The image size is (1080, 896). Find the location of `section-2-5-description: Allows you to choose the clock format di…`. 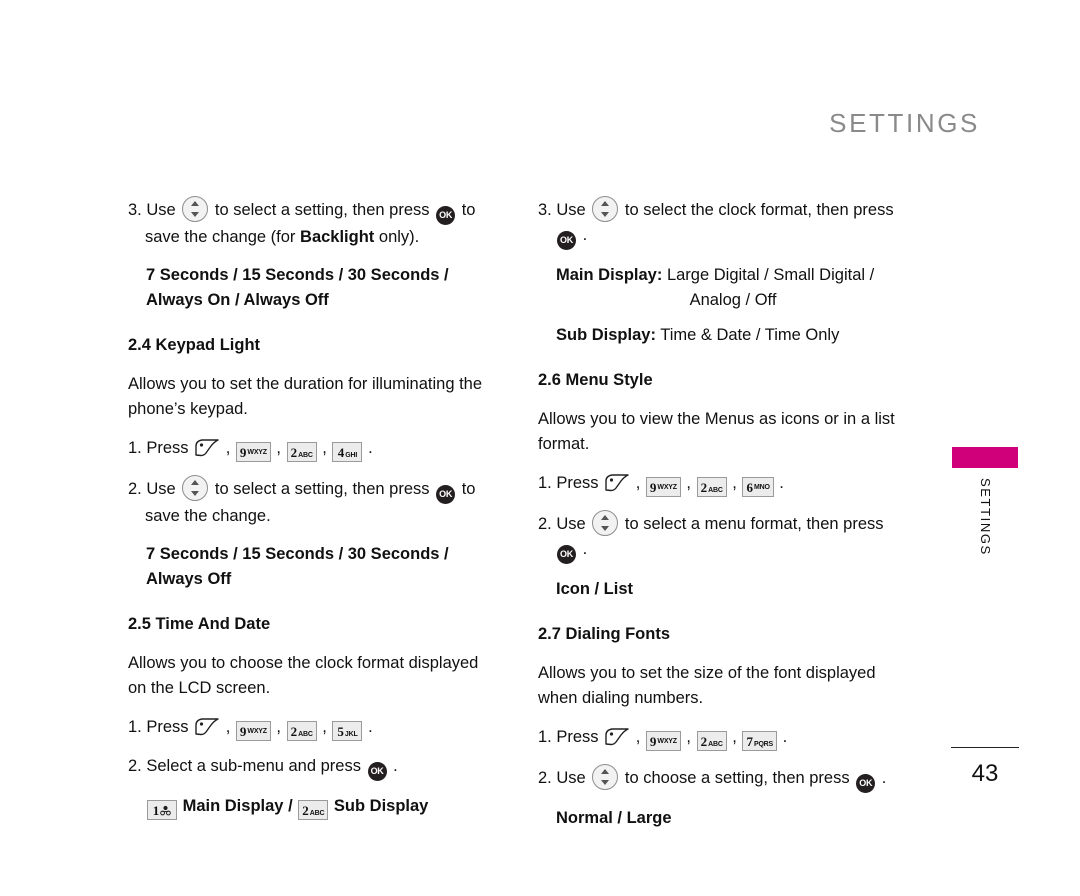

section-2-5-description: Allows you to choose the clock format di… is located at coordinates (303, 675).